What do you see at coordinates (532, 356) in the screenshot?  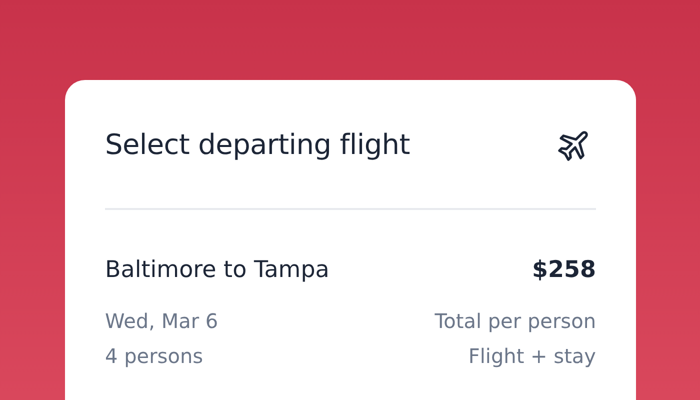 I see `package-text: Flight + stay` at bounding box center [532, 356].